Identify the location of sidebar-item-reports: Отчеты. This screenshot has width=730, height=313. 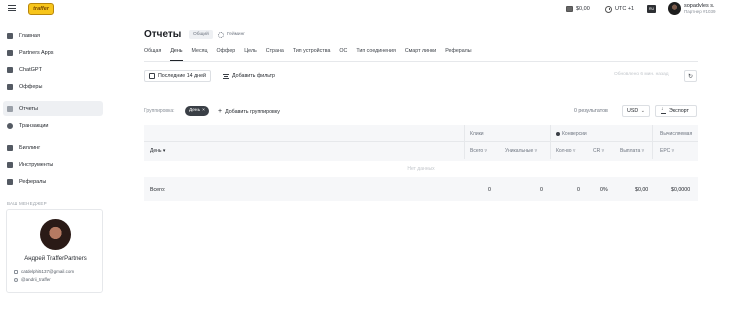
(53, 108).